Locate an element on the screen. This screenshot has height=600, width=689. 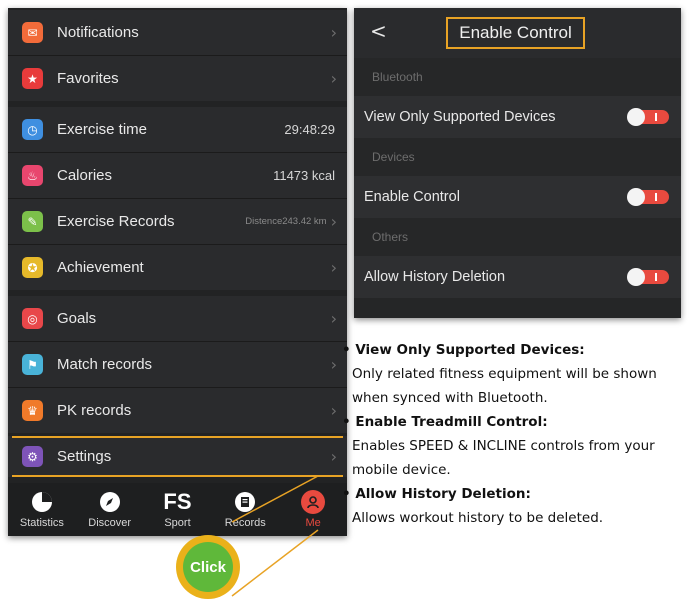
click-badge: Click is located at coordinates (208, 567).